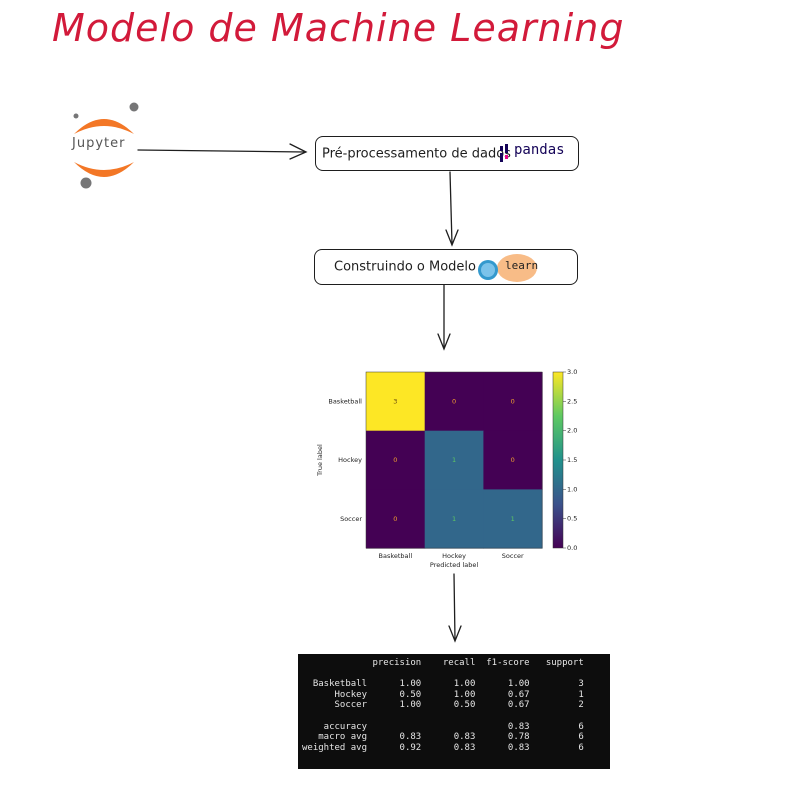 The image size is (785, 792). Describe the element at coordinates (454, 556) in the screenshot. I see `x-tick-label: Hockey` at that location.